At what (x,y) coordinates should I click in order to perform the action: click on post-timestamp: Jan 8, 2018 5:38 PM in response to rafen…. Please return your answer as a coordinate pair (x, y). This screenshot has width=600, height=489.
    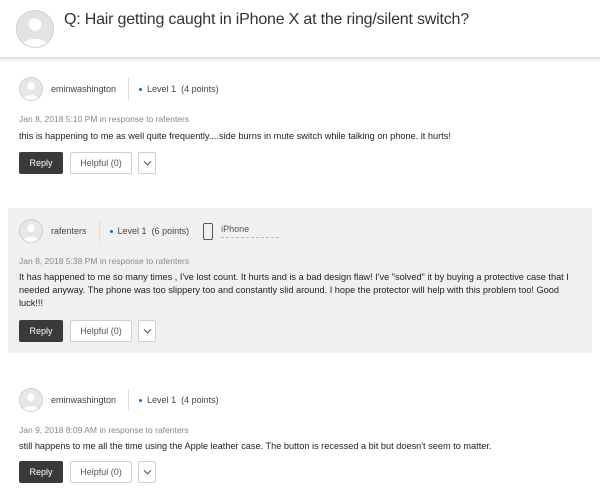
    Looking at the image, I should click on (104, 261).